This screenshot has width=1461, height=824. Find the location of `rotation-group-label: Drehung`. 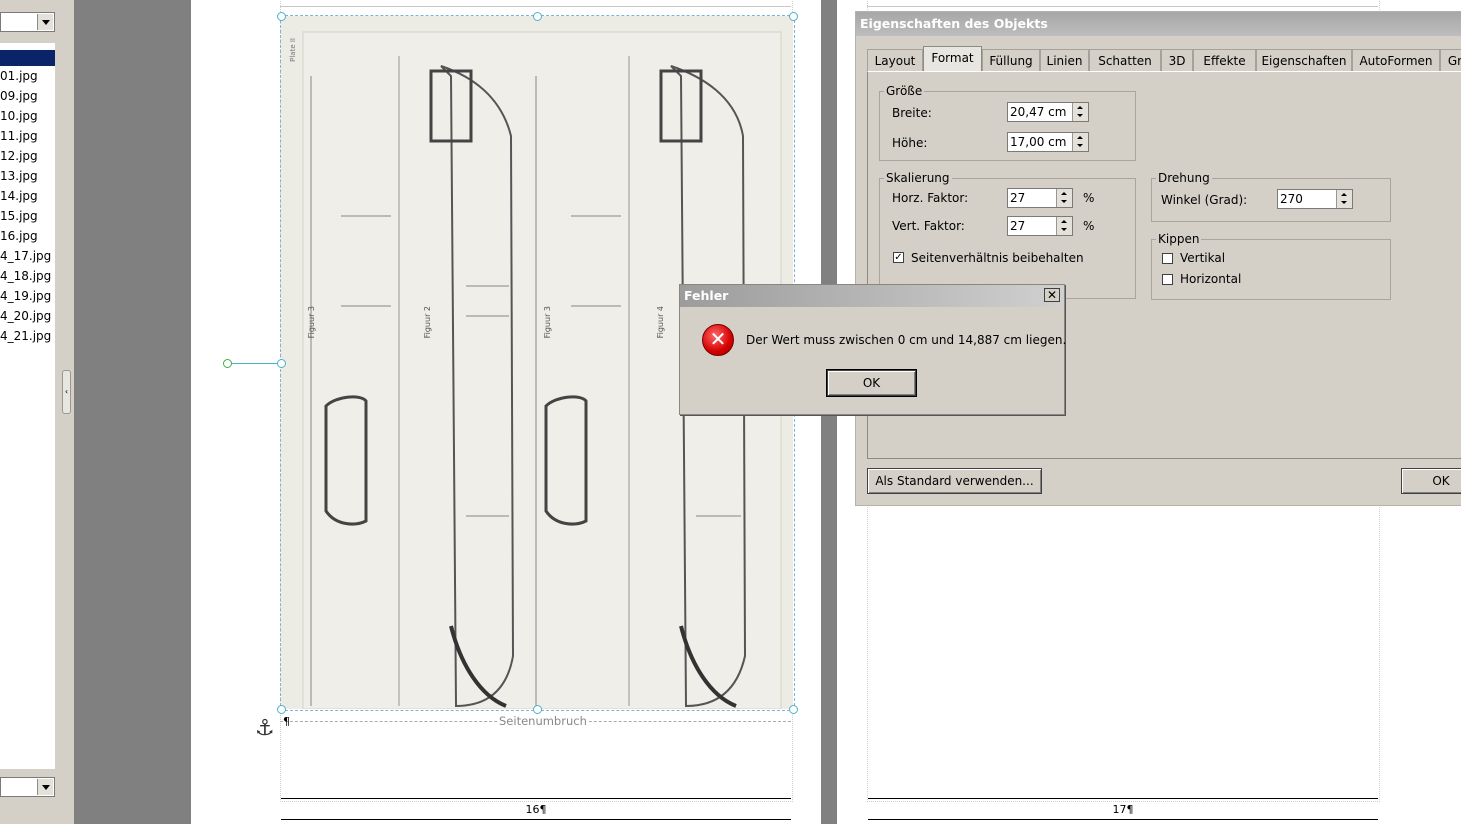

rotation-group-label: Drehung is located at coordinates (1184, 178).